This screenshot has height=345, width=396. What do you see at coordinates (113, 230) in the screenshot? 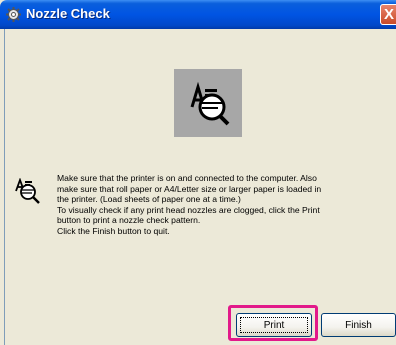
I see `message-line: Click the Finish button to quit.` at bounding box center [113, 230].